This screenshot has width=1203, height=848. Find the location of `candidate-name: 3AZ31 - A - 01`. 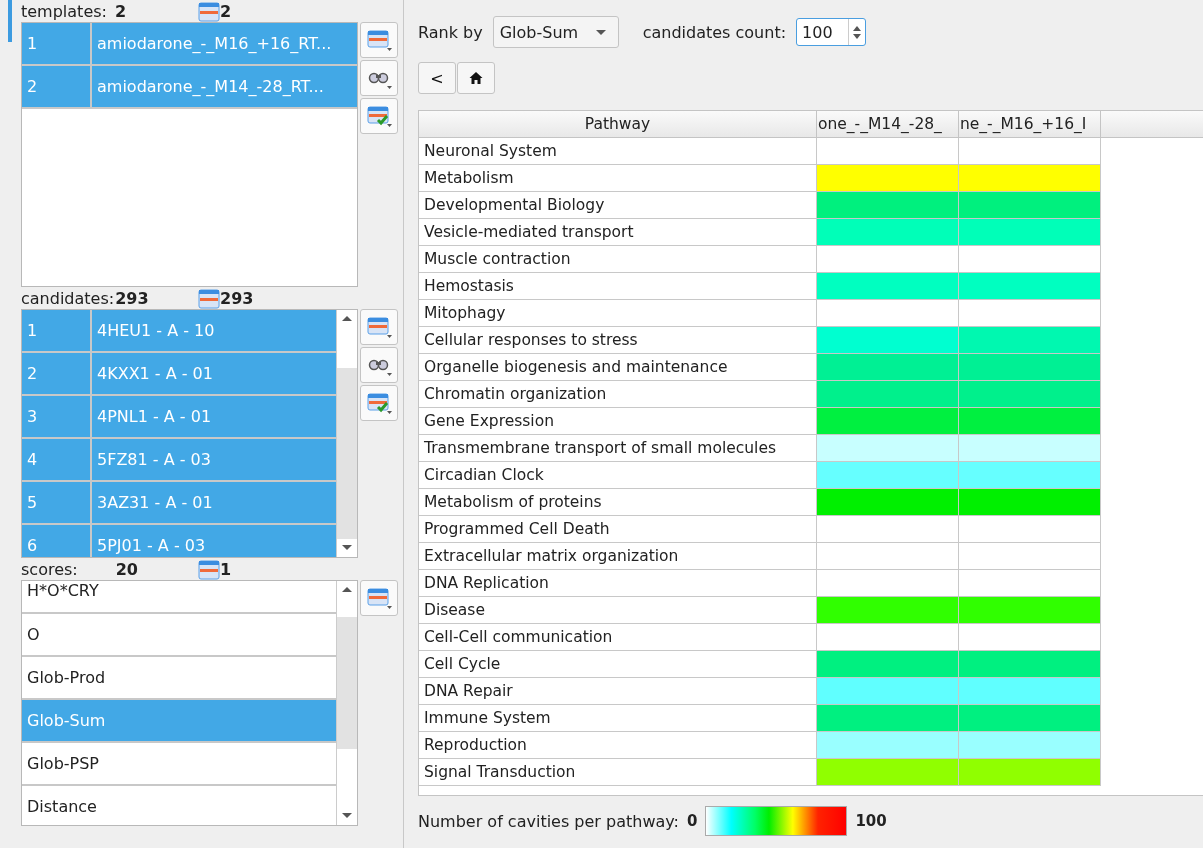

candidate-name: 3AZ31 - A - 01 is located at coordinates (154, 502).